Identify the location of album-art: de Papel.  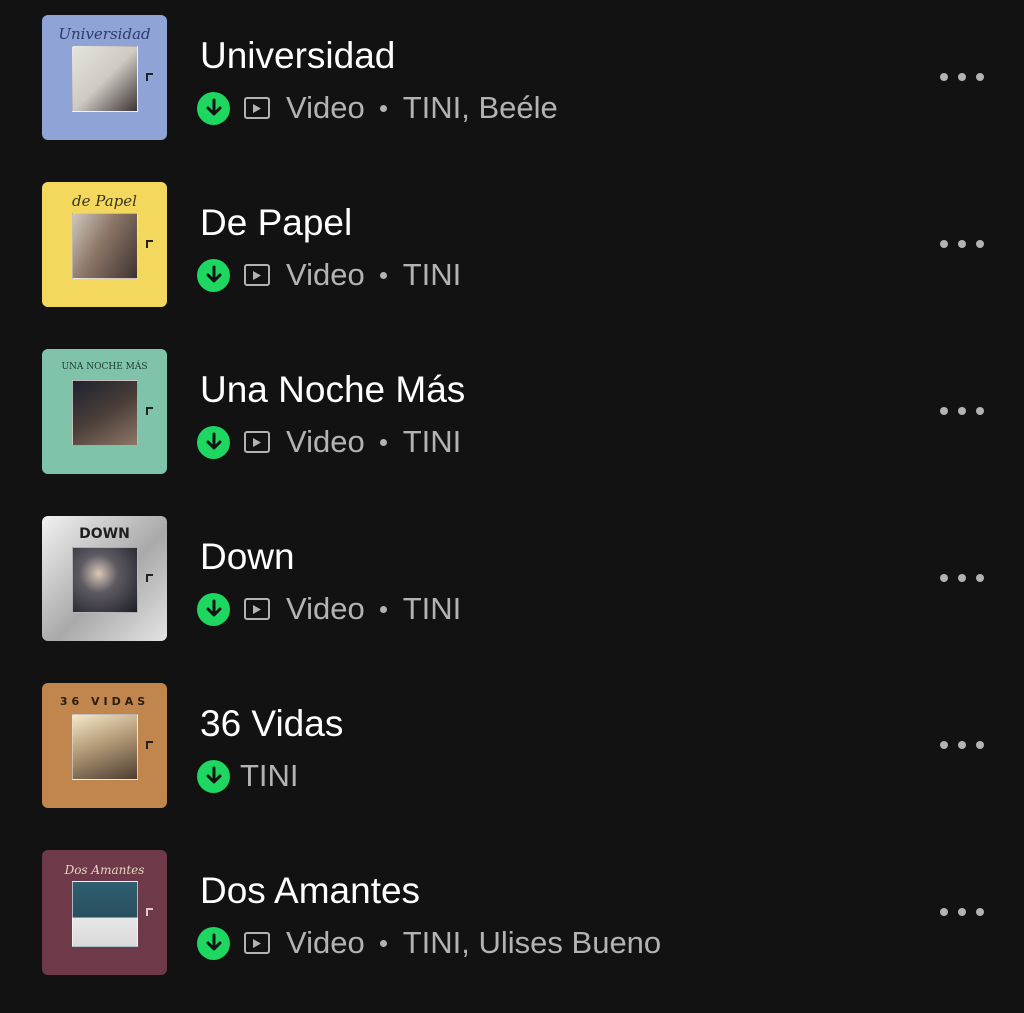
(104, 244).